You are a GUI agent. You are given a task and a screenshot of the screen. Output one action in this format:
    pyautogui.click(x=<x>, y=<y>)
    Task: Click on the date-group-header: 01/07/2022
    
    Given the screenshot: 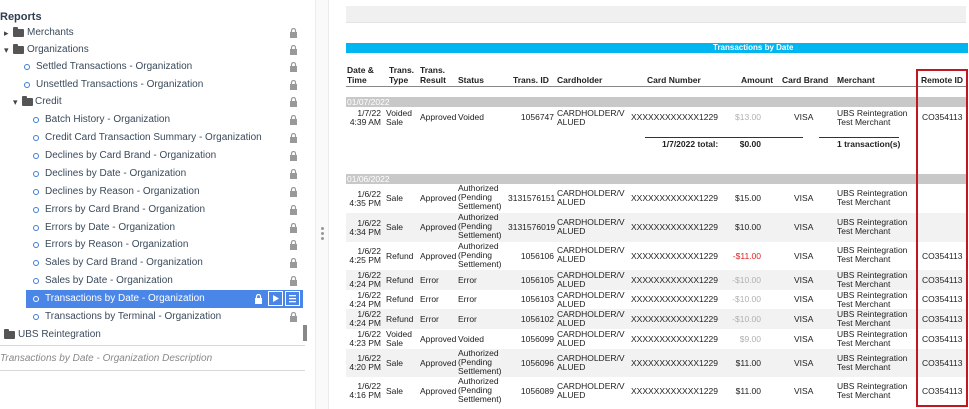 What is the action you would take?
    pyautogui.click(x=657, y=102)
    